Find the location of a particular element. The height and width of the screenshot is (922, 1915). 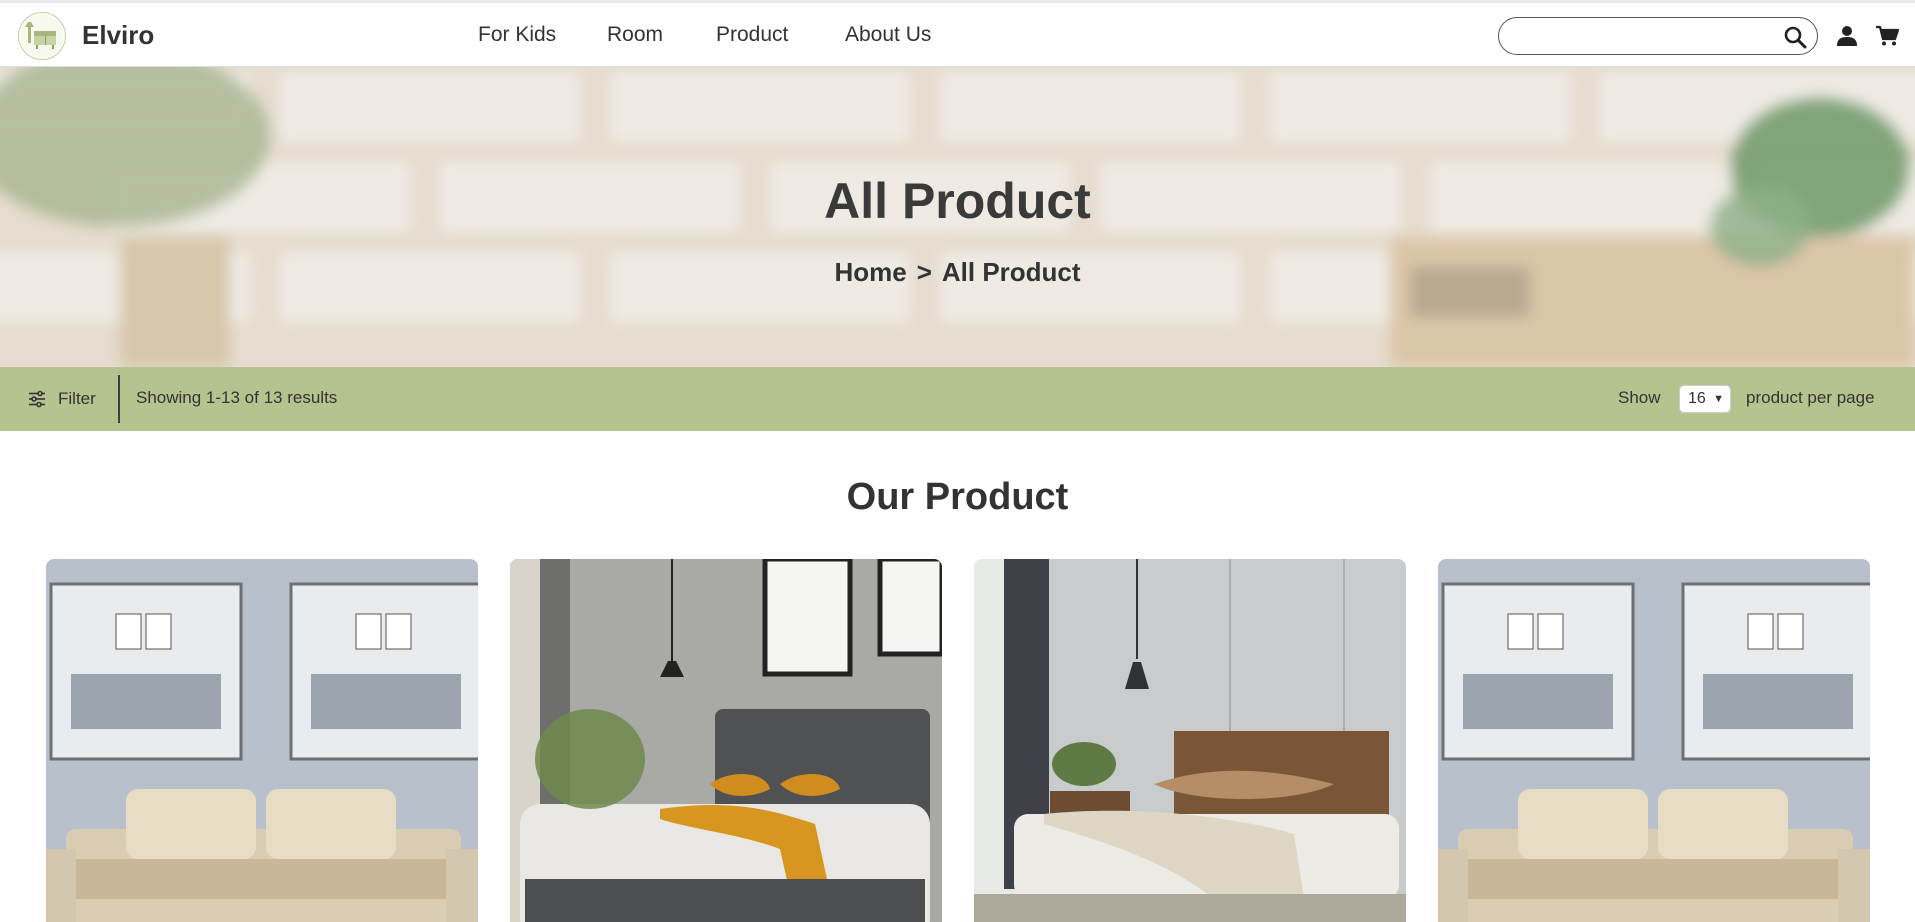

breadcrumb-home: Home is located at coordinates (870, 272).